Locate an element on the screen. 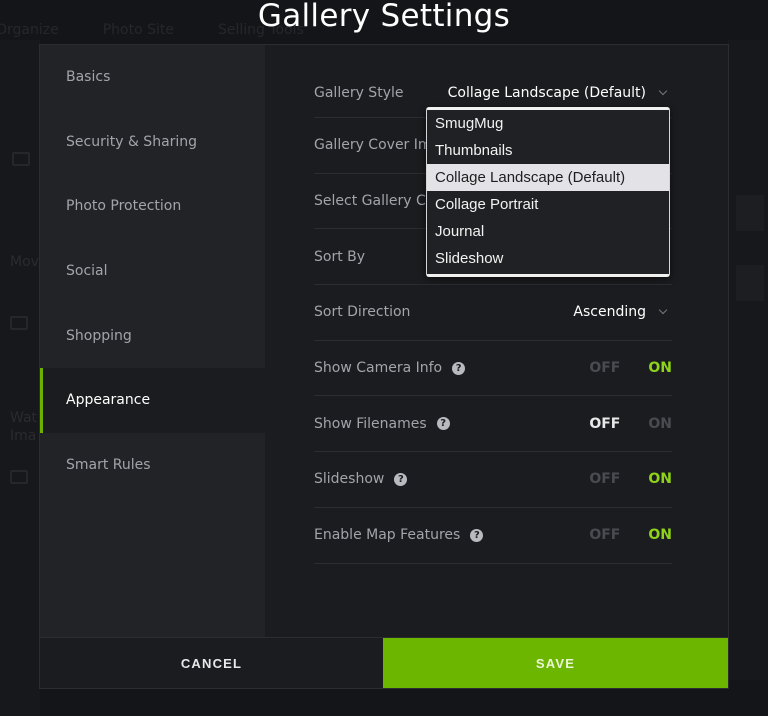 The width and height of the screenshot is (768, 716). bg-item: Wat is located at coordinates (24, 418).